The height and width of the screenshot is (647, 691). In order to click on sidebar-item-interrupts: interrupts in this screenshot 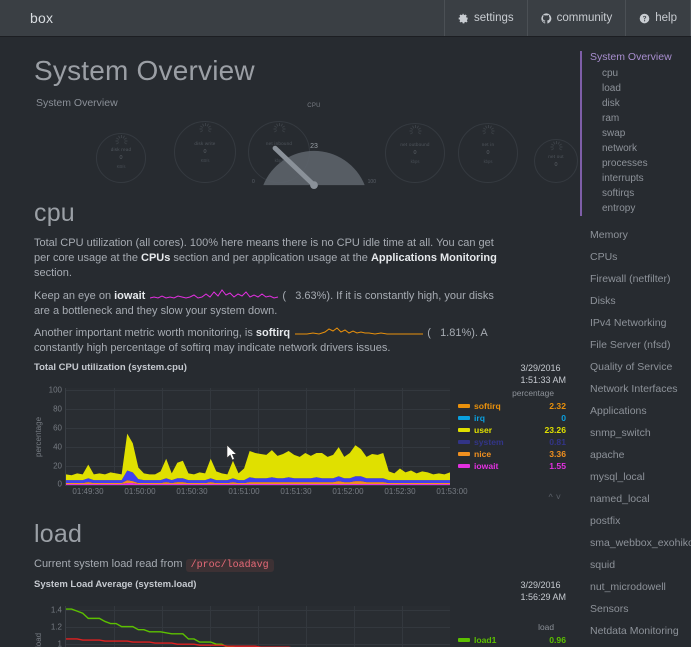, I will do `click(640, 178)`.